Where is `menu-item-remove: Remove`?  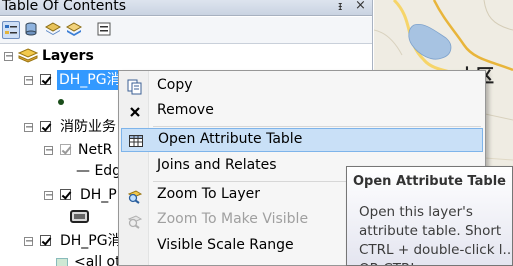
menu-item-remove: Remove is located at coordinates (302, 112).